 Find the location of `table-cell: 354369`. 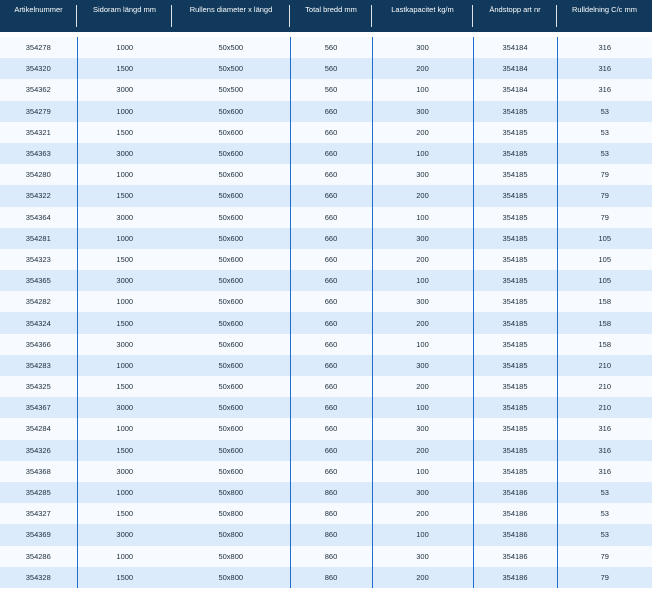

table-cell: 354369 is located at coordinates (39, 535).